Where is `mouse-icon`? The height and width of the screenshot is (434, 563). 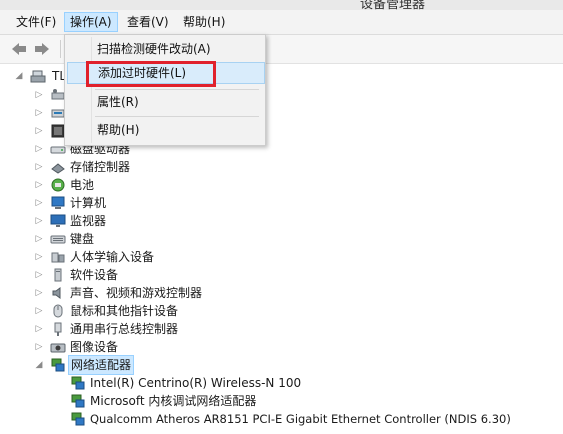
mouse-icon is located at coordinates (58, 311).